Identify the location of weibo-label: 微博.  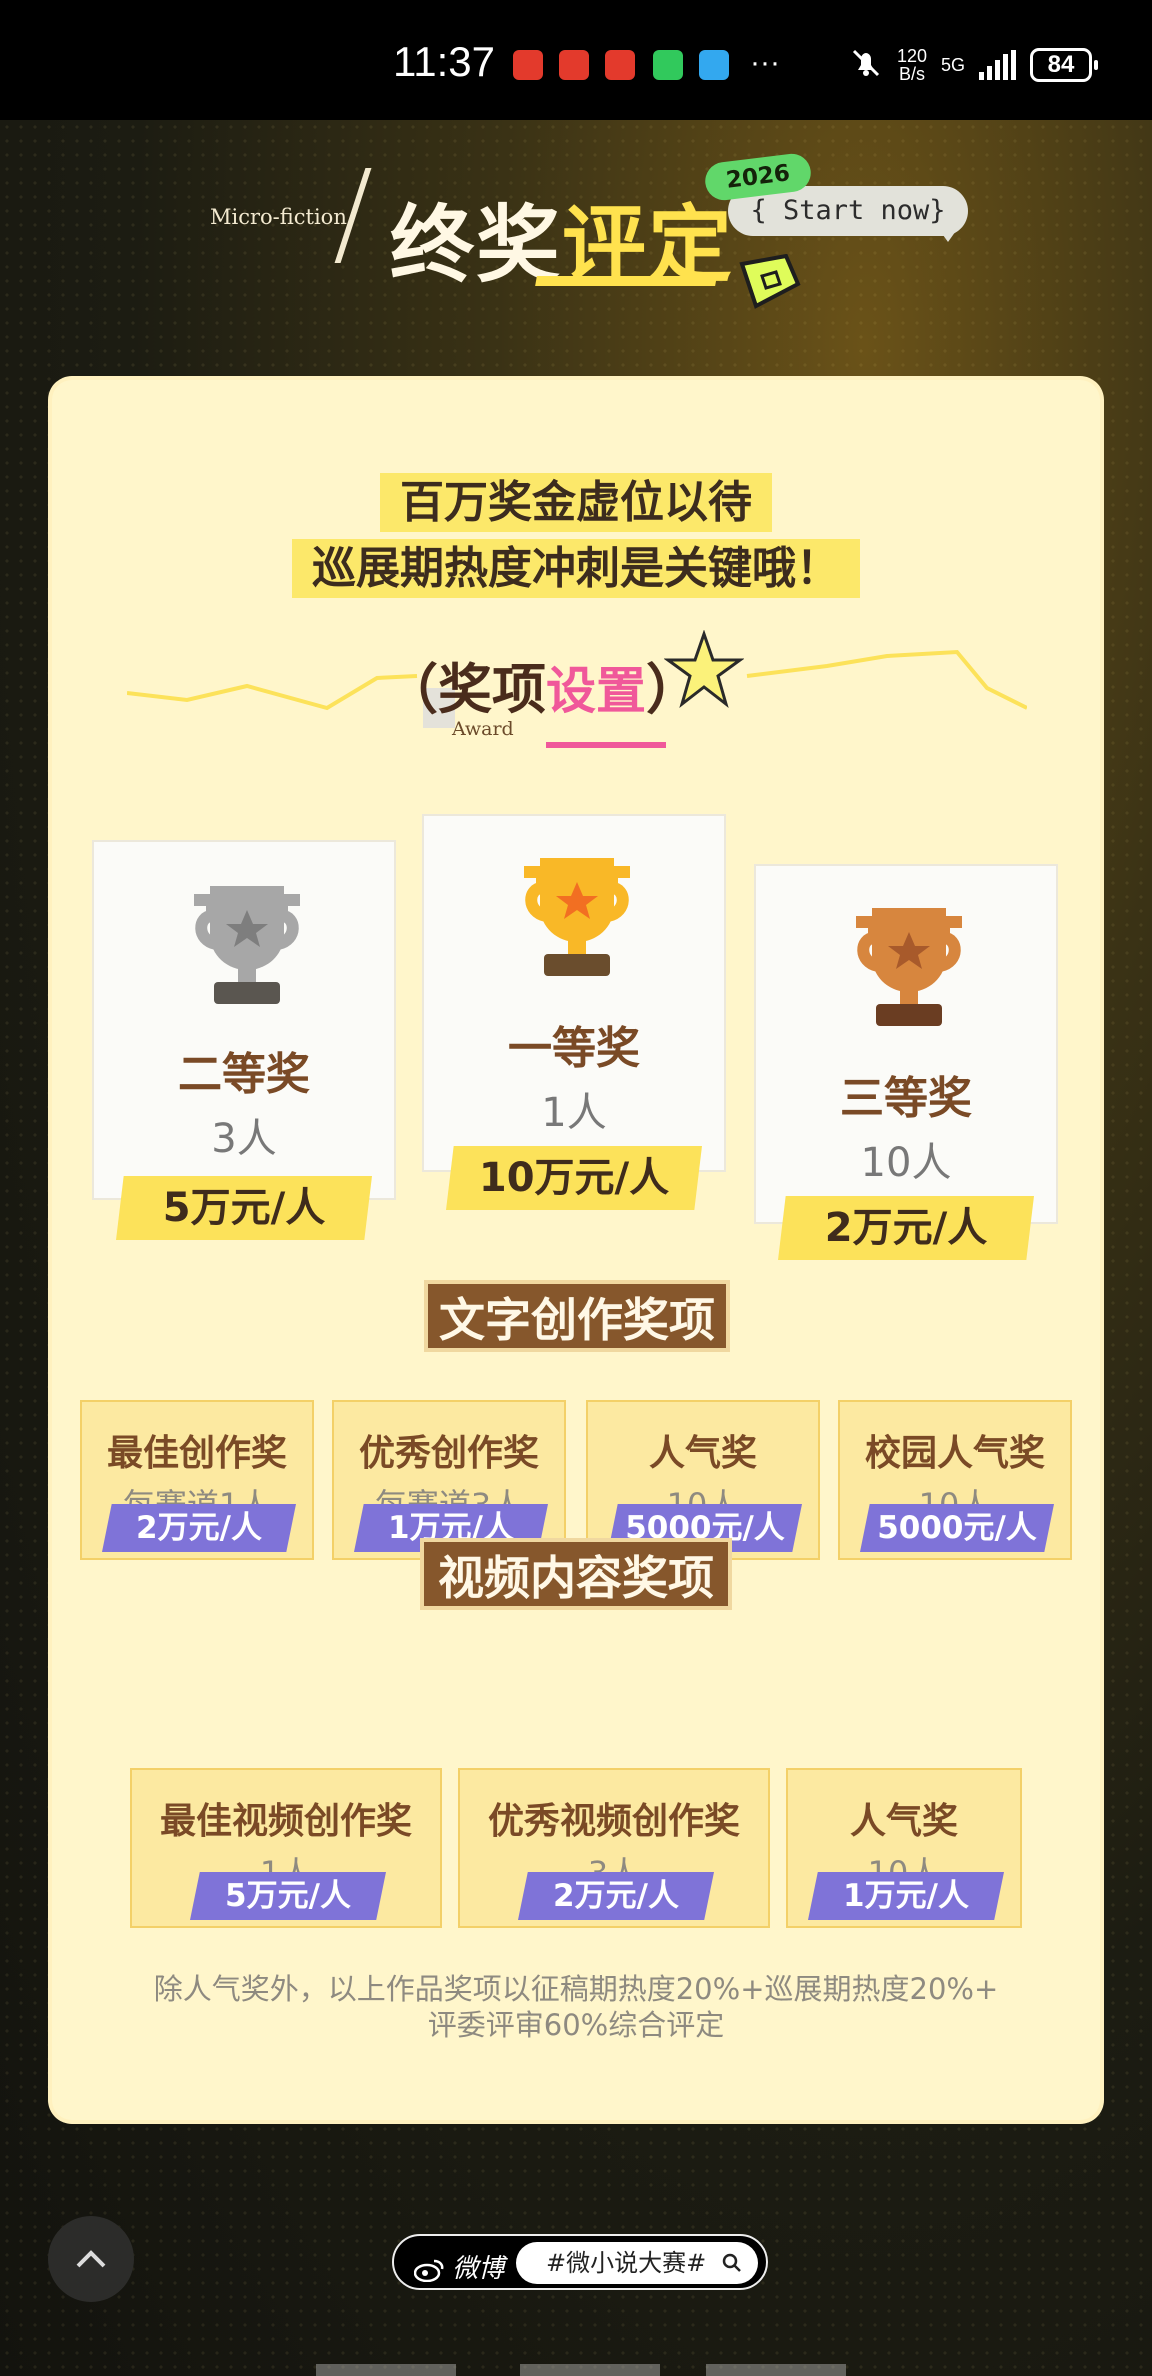
(459, 2266).